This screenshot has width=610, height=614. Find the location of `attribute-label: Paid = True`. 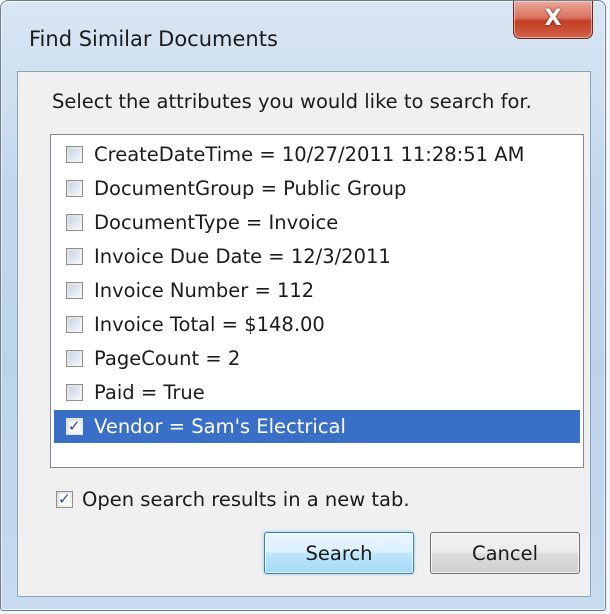

attribute-label: Paid = True is located at coordinates (149, 392).